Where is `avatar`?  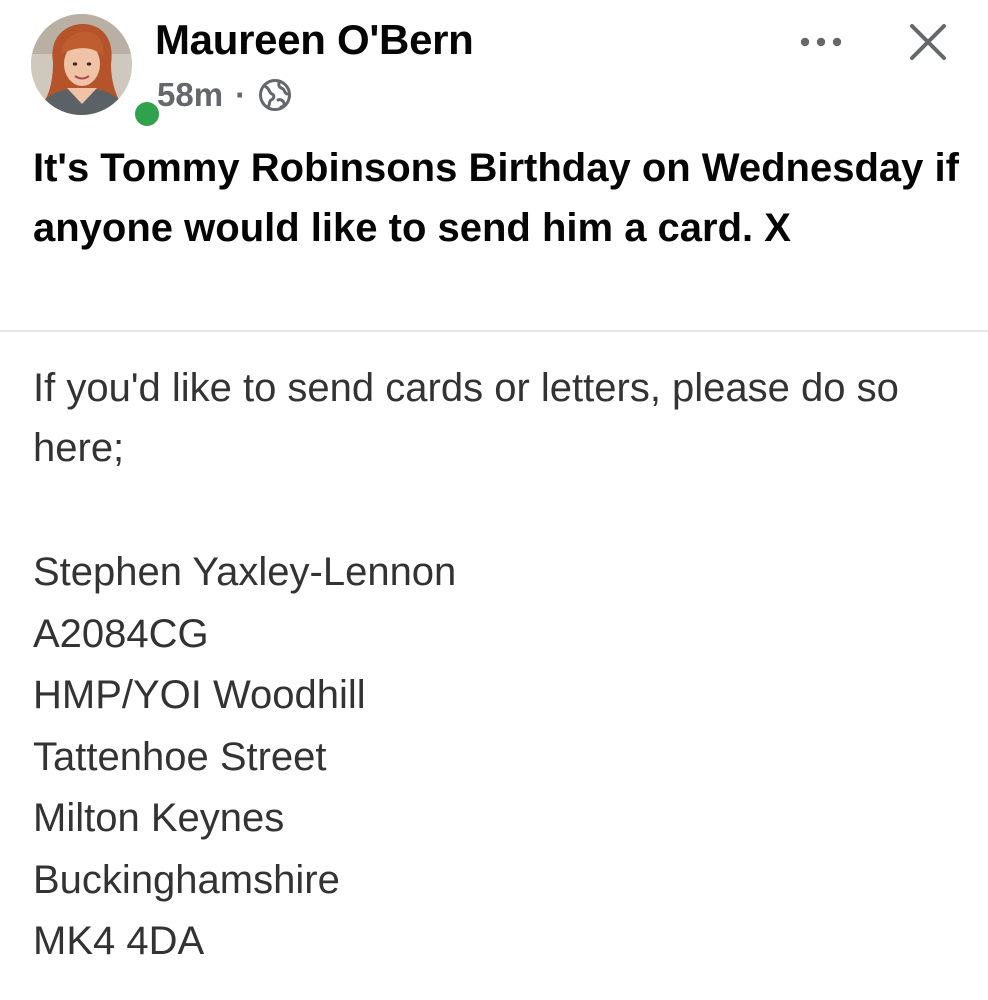 avatar is located at coordinates (81, 64).